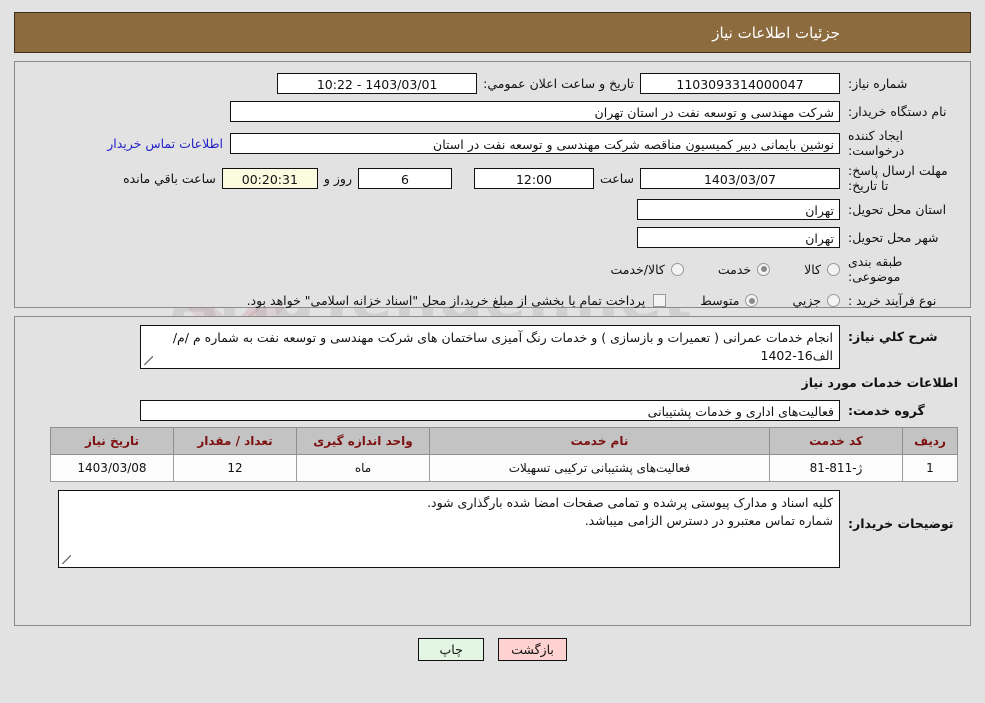  I want to click on back-button: بازگشت, so click(532, 649).